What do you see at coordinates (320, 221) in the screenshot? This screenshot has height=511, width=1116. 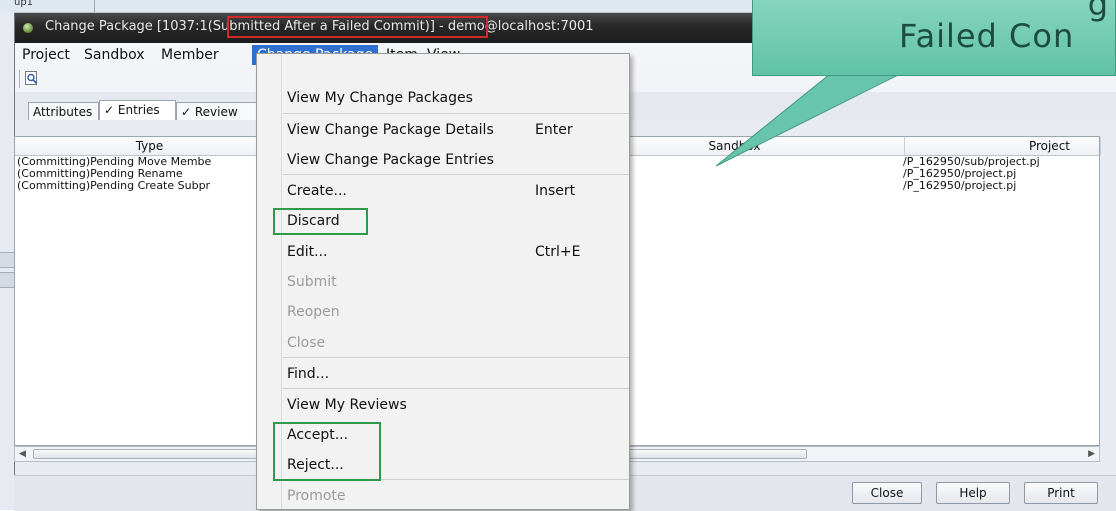 I see `discard-highlight-box` at bounding box center [320, 221].